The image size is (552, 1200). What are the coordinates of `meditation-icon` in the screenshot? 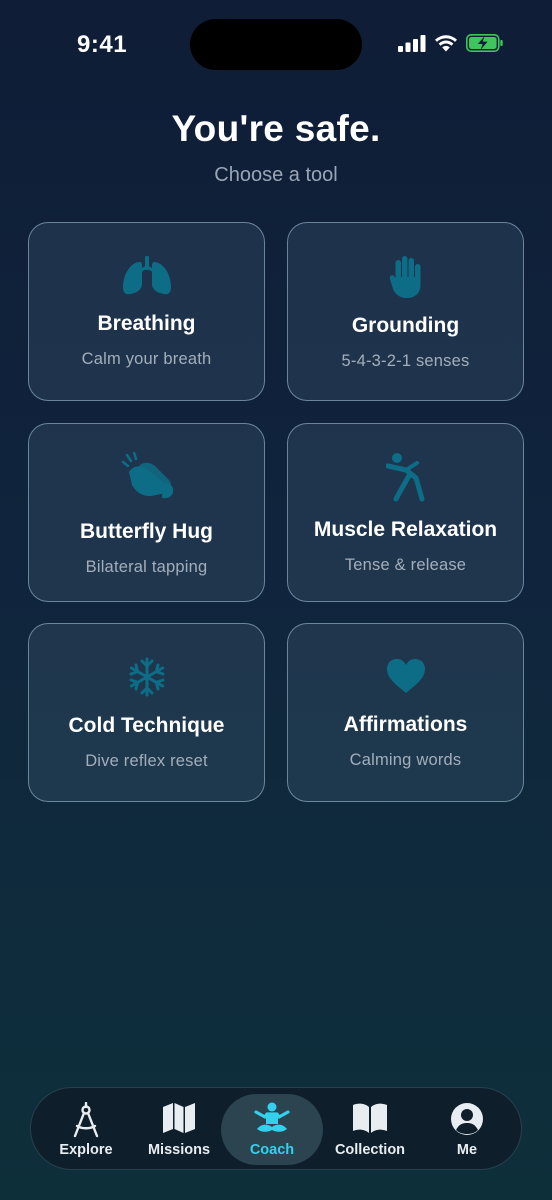 It's located at (272, 1118).